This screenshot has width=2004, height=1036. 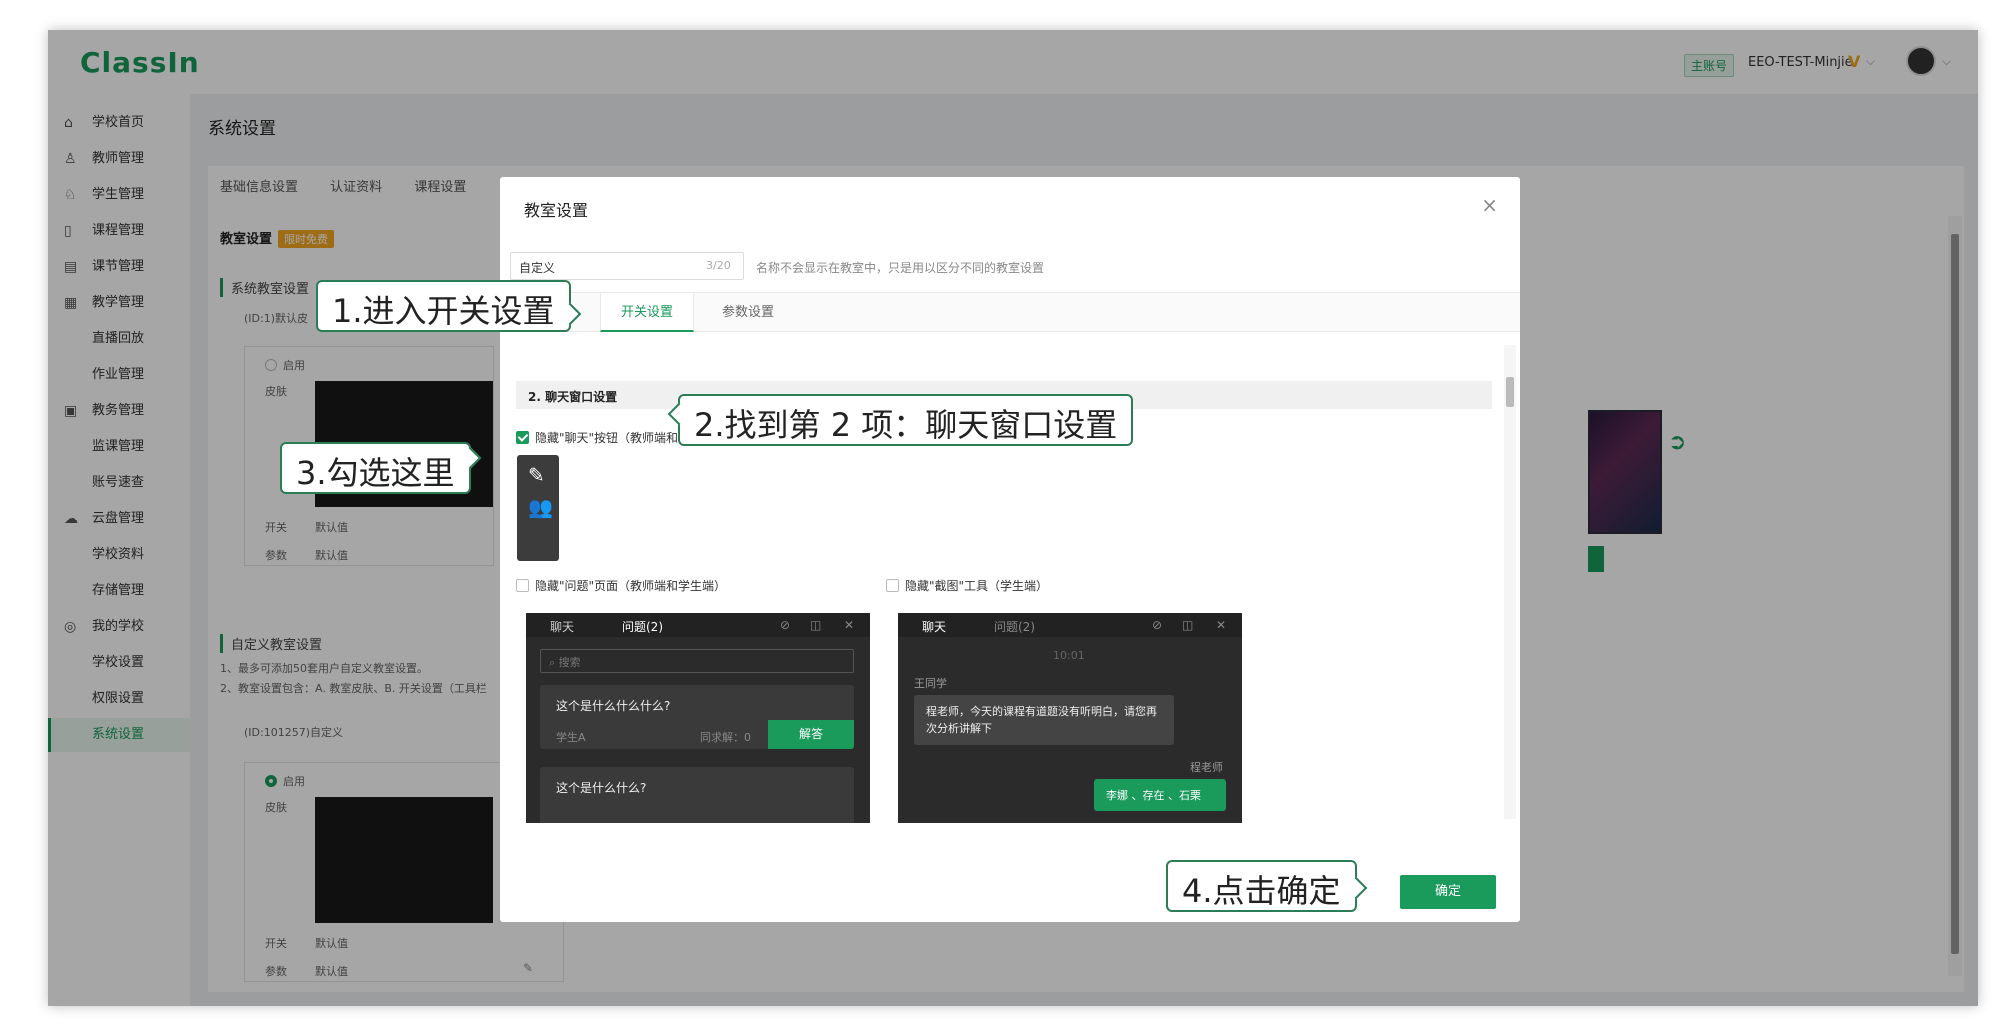 What do you see at coordinates (1044, 720) in the screenshot?
I see `chat-message: 程老师，今天的课程有道题没有听明白，请您再次分析讲解下` at bounding box center [1044, 720].